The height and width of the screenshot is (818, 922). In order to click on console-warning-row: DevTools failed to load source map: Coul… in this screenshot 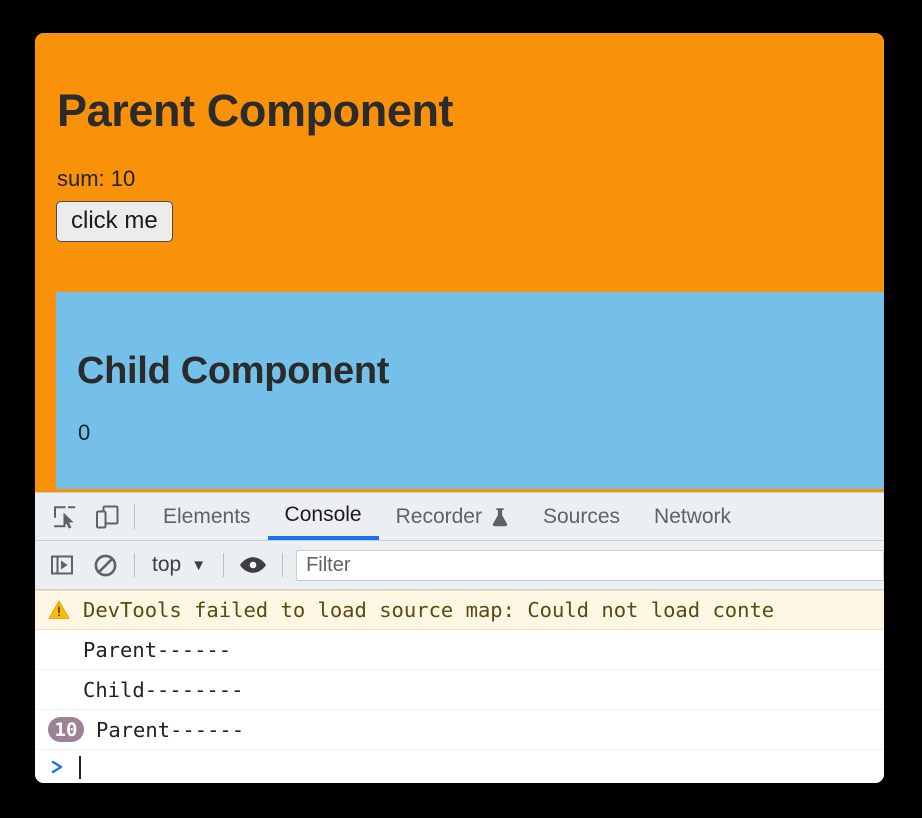, I will do `click(459, 610)`.